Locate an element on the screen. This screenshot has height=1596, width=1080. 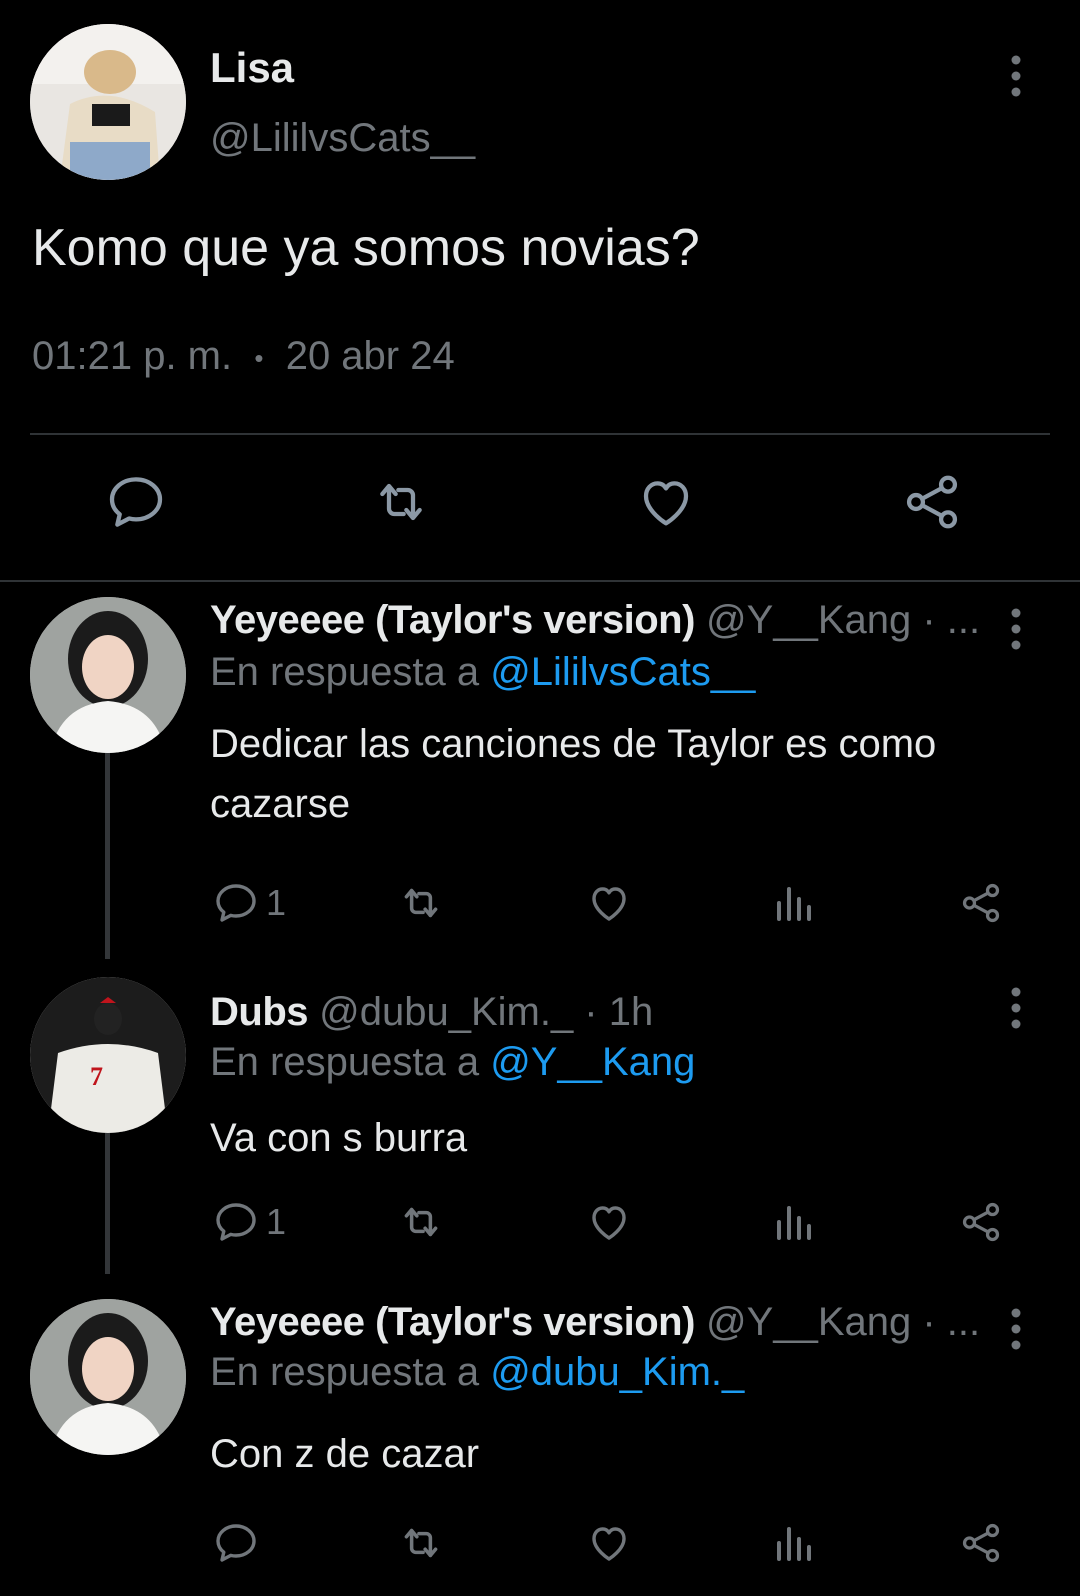
author-name: Lisa is located at coordinates (252, 68).